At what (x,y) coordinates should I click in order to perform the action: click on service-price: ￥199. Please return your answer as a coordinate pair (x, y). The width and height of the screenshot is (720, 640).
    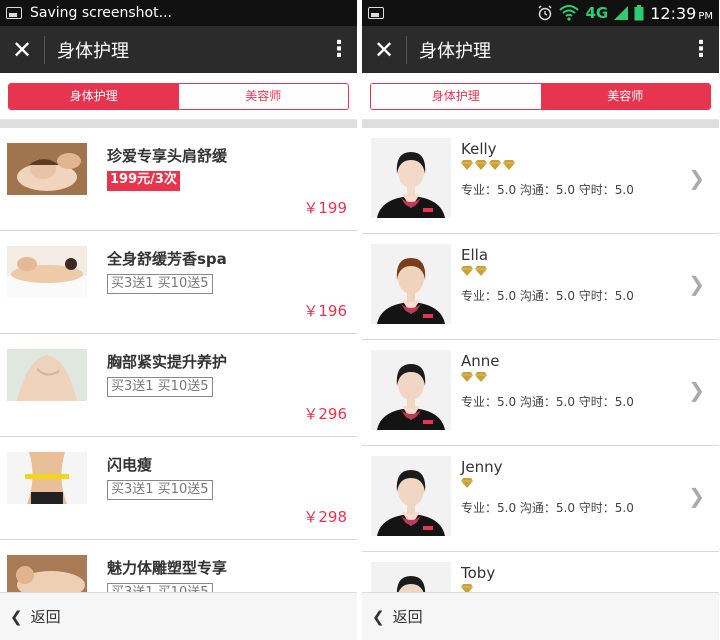
    Looking at the image, I should click on (325, 208).